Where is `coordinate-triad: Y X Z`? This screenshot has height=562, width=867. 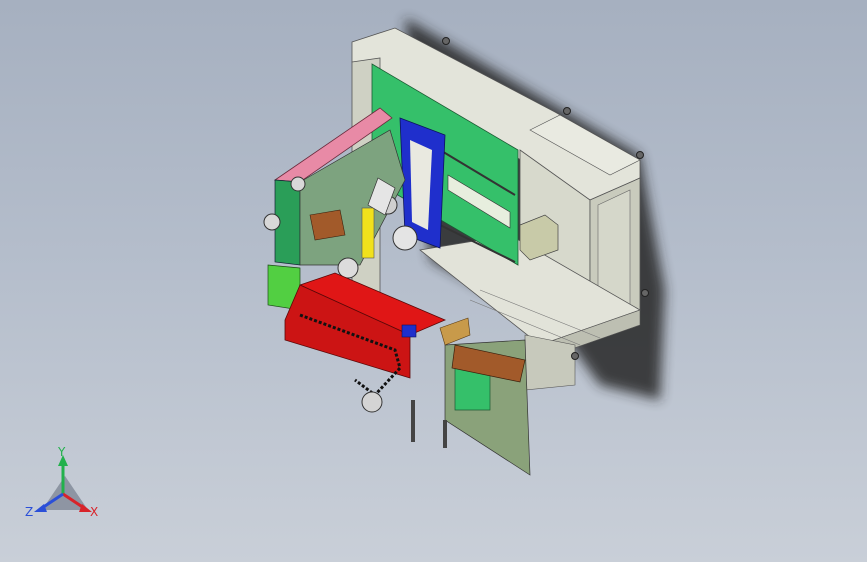
coordinate-triad: Y X Z is located at coordinates (61, 482).